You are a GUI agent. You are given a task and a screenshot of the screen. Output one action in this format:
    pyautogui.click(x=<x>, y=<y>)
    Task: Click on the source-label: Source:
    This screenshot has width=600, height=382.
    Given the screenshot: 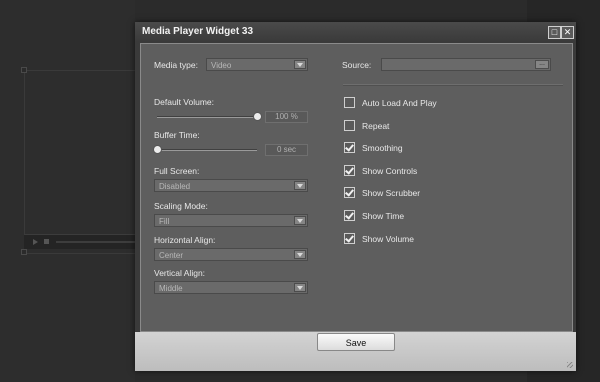 What is the action you would take?
    pyautogui.click(x=357, y=65)
    